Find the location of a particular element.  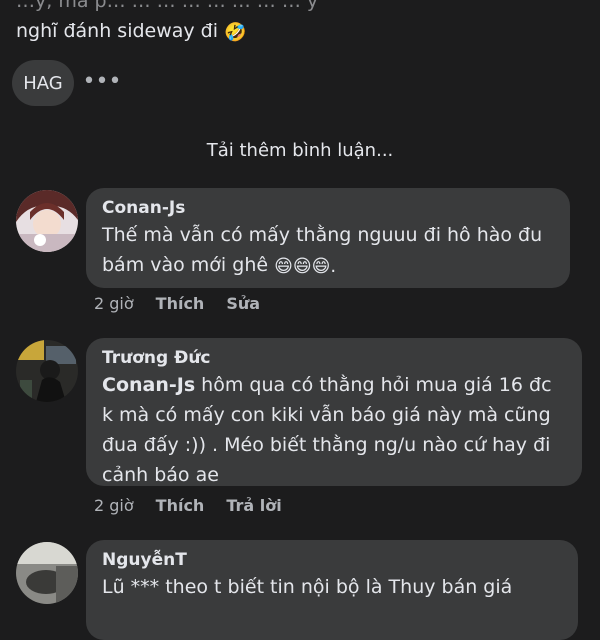

reaction-chip-hag: HAG is located at coordinates (43, 83).